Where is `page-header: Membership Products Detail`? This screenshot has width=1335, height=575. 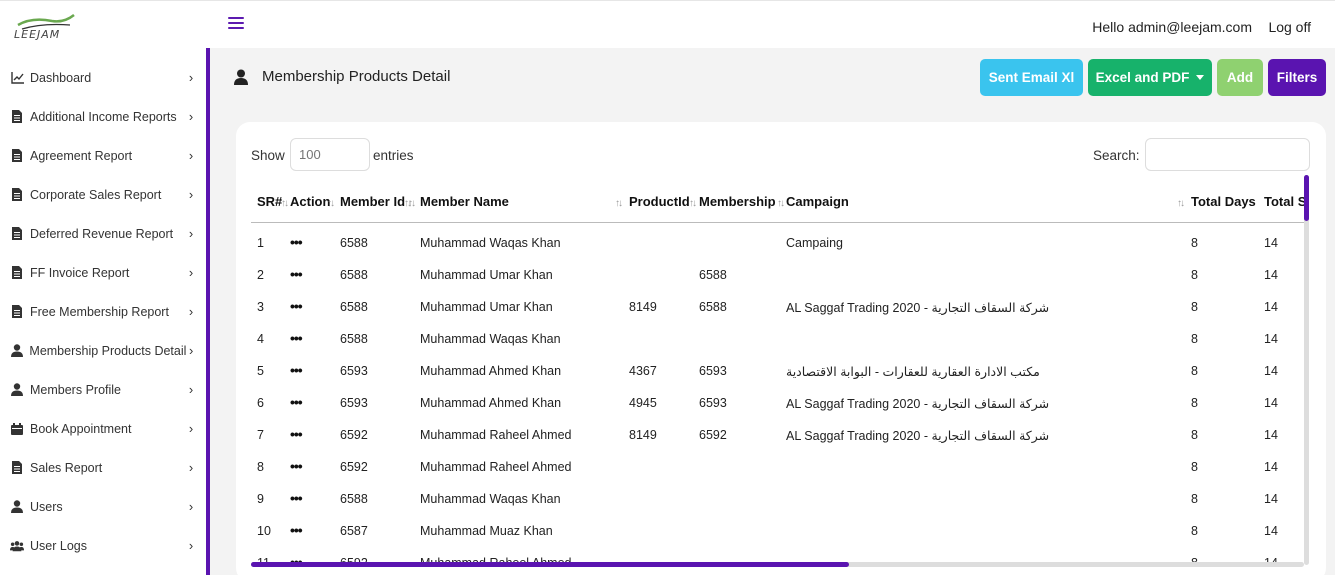
page-header: Membership Products Detail is located at coordinates (342, 76).